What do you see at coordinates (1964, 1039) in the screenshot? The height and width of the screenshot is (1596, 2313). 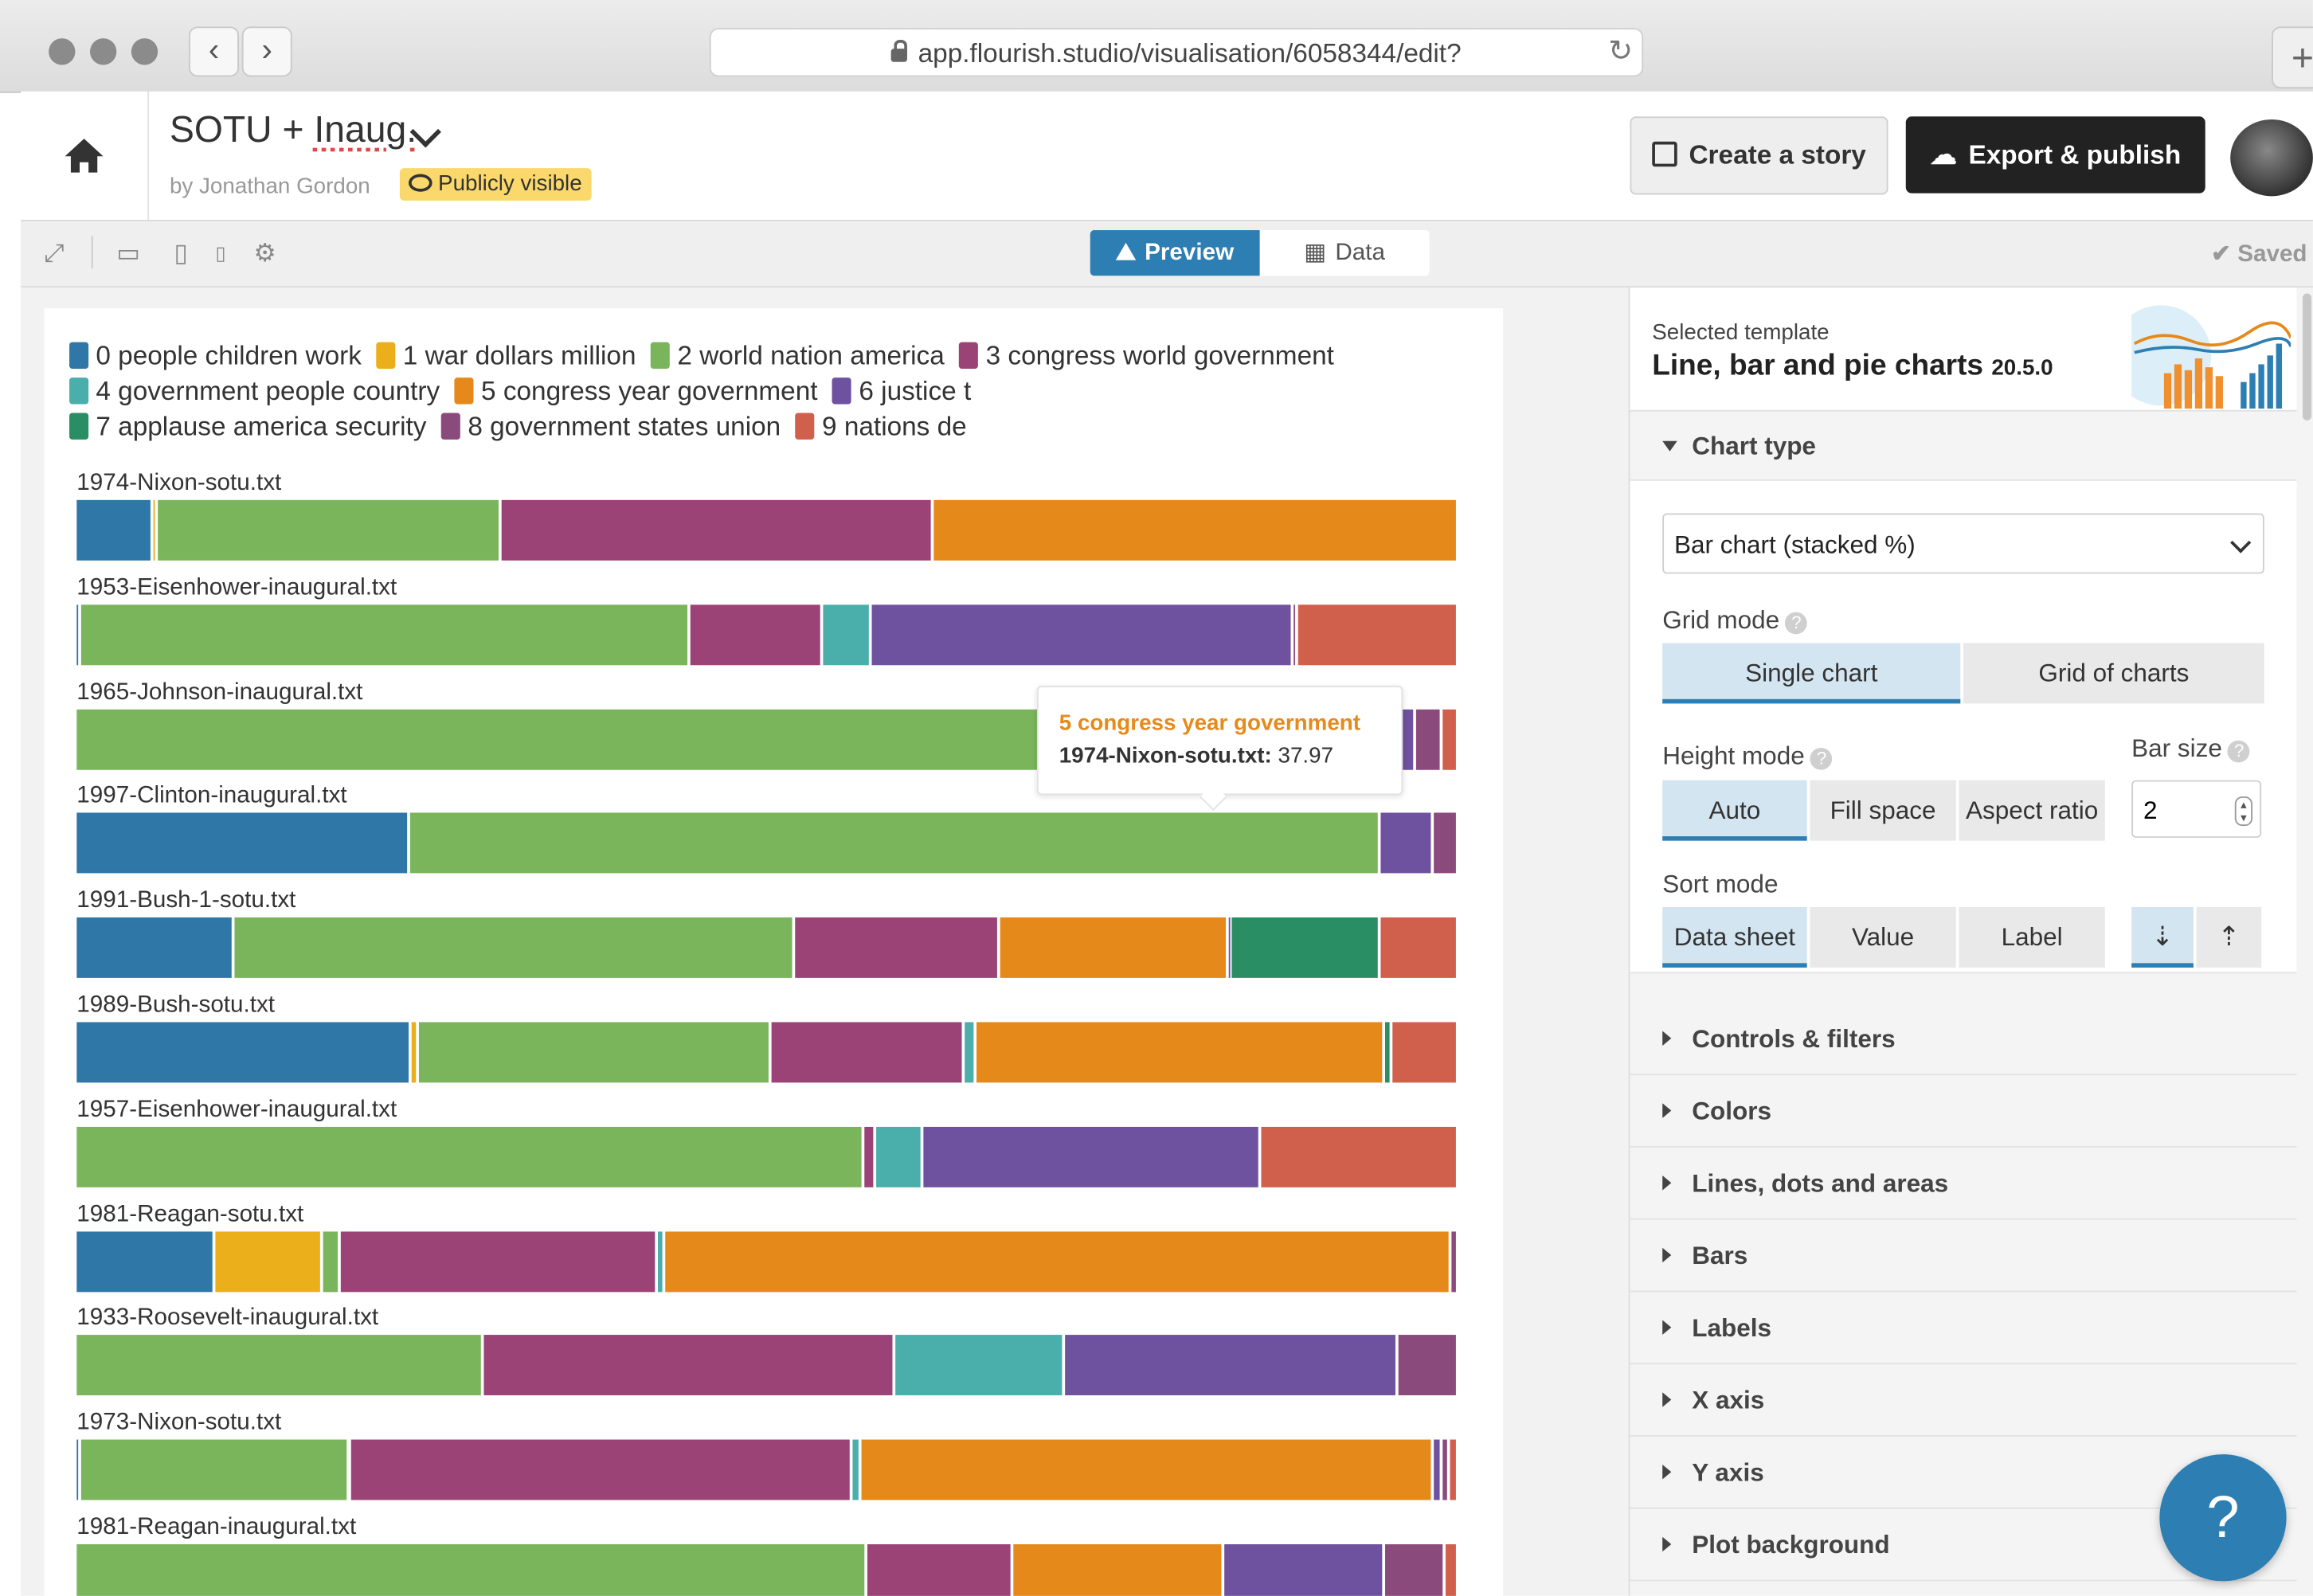 I see `section-controls-filters: Controls & filters` at bounding box center [1964, 1039].